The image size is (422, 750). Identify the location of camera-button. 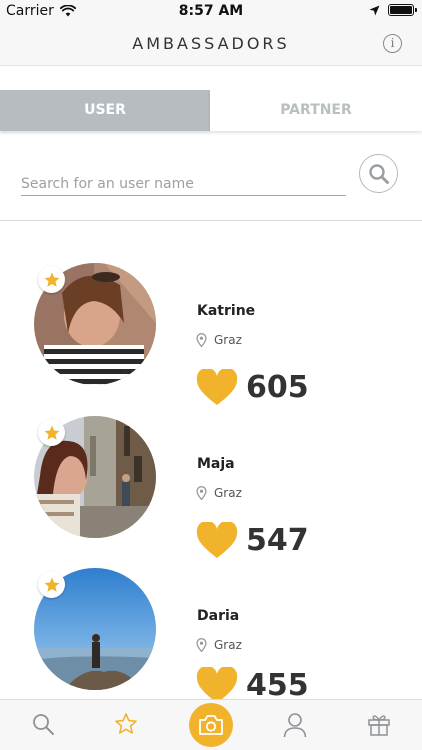
(211, 725).